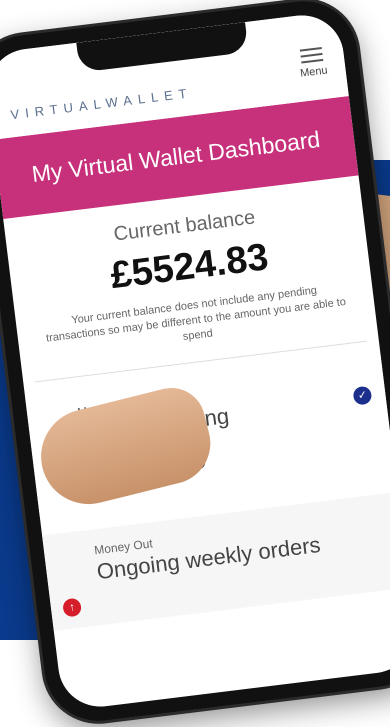  What do you see at coordinates (101, 104) in the screenshot?
I see `app-logo: VIRTUALWALLET` at bounding box center [101, 104].